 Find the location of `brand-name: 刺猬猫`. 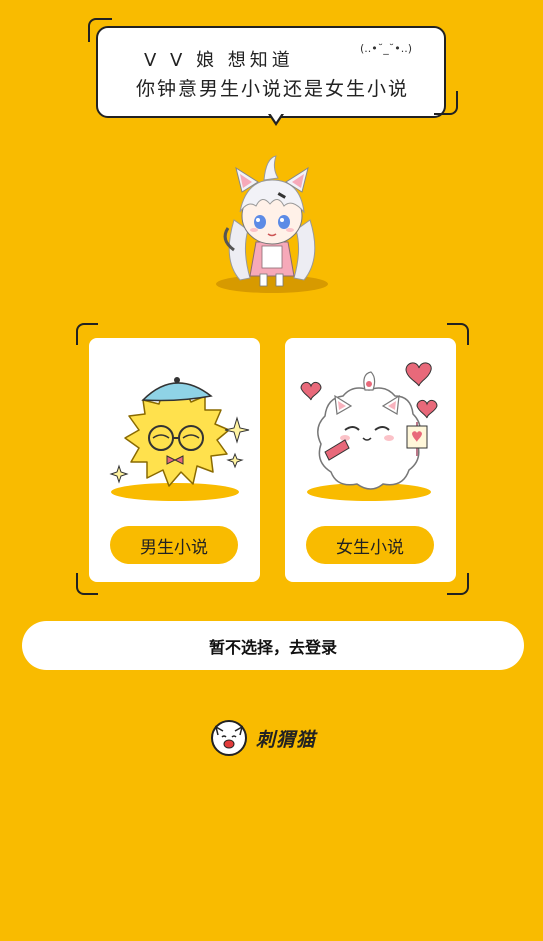

brand-name: 刺猬猫 is located at coordinates (286, 739).